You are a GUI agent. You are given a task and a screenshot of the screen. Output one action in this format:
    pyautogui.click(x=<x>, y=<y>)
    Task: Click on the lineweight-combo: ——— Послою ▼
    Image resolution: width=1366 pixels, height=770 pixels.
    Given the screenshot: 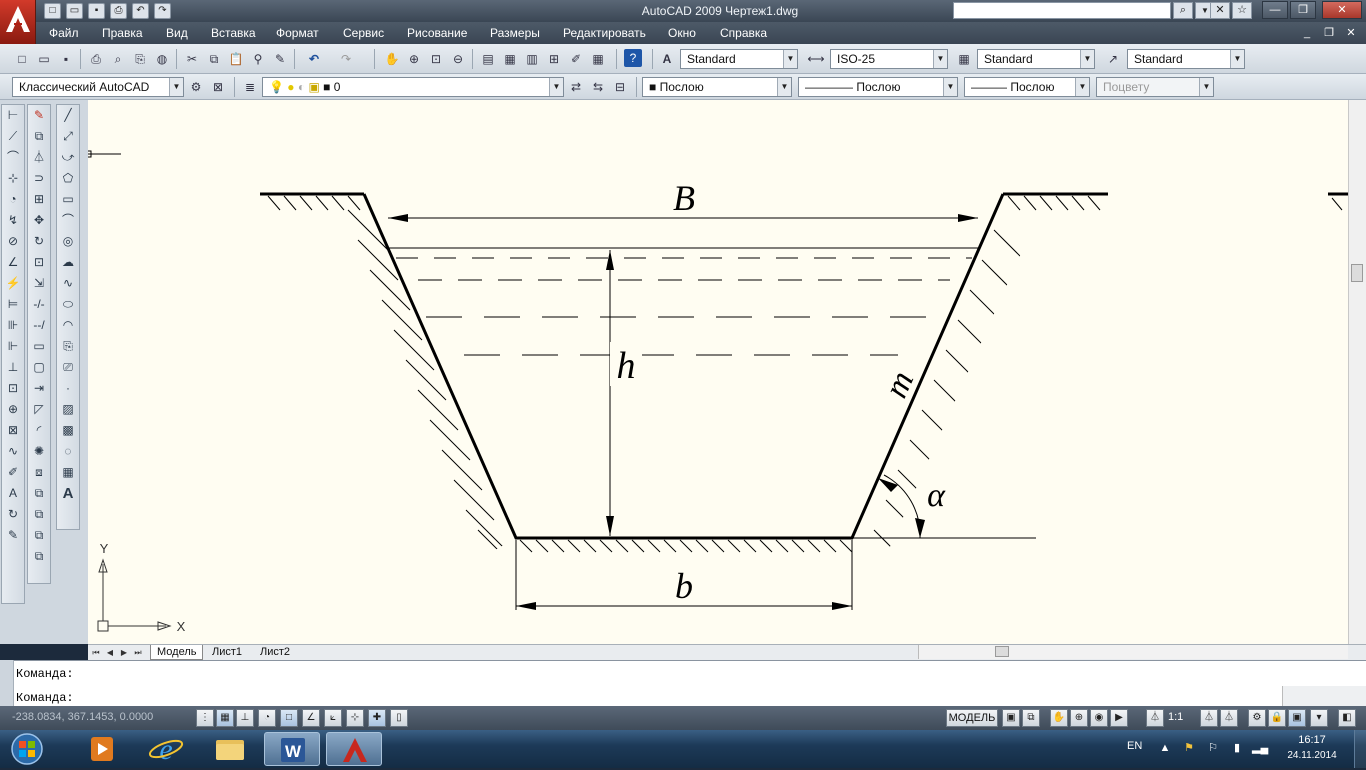 What is the action you would take?
    pyautogui.click(x=1027, y=87)
    